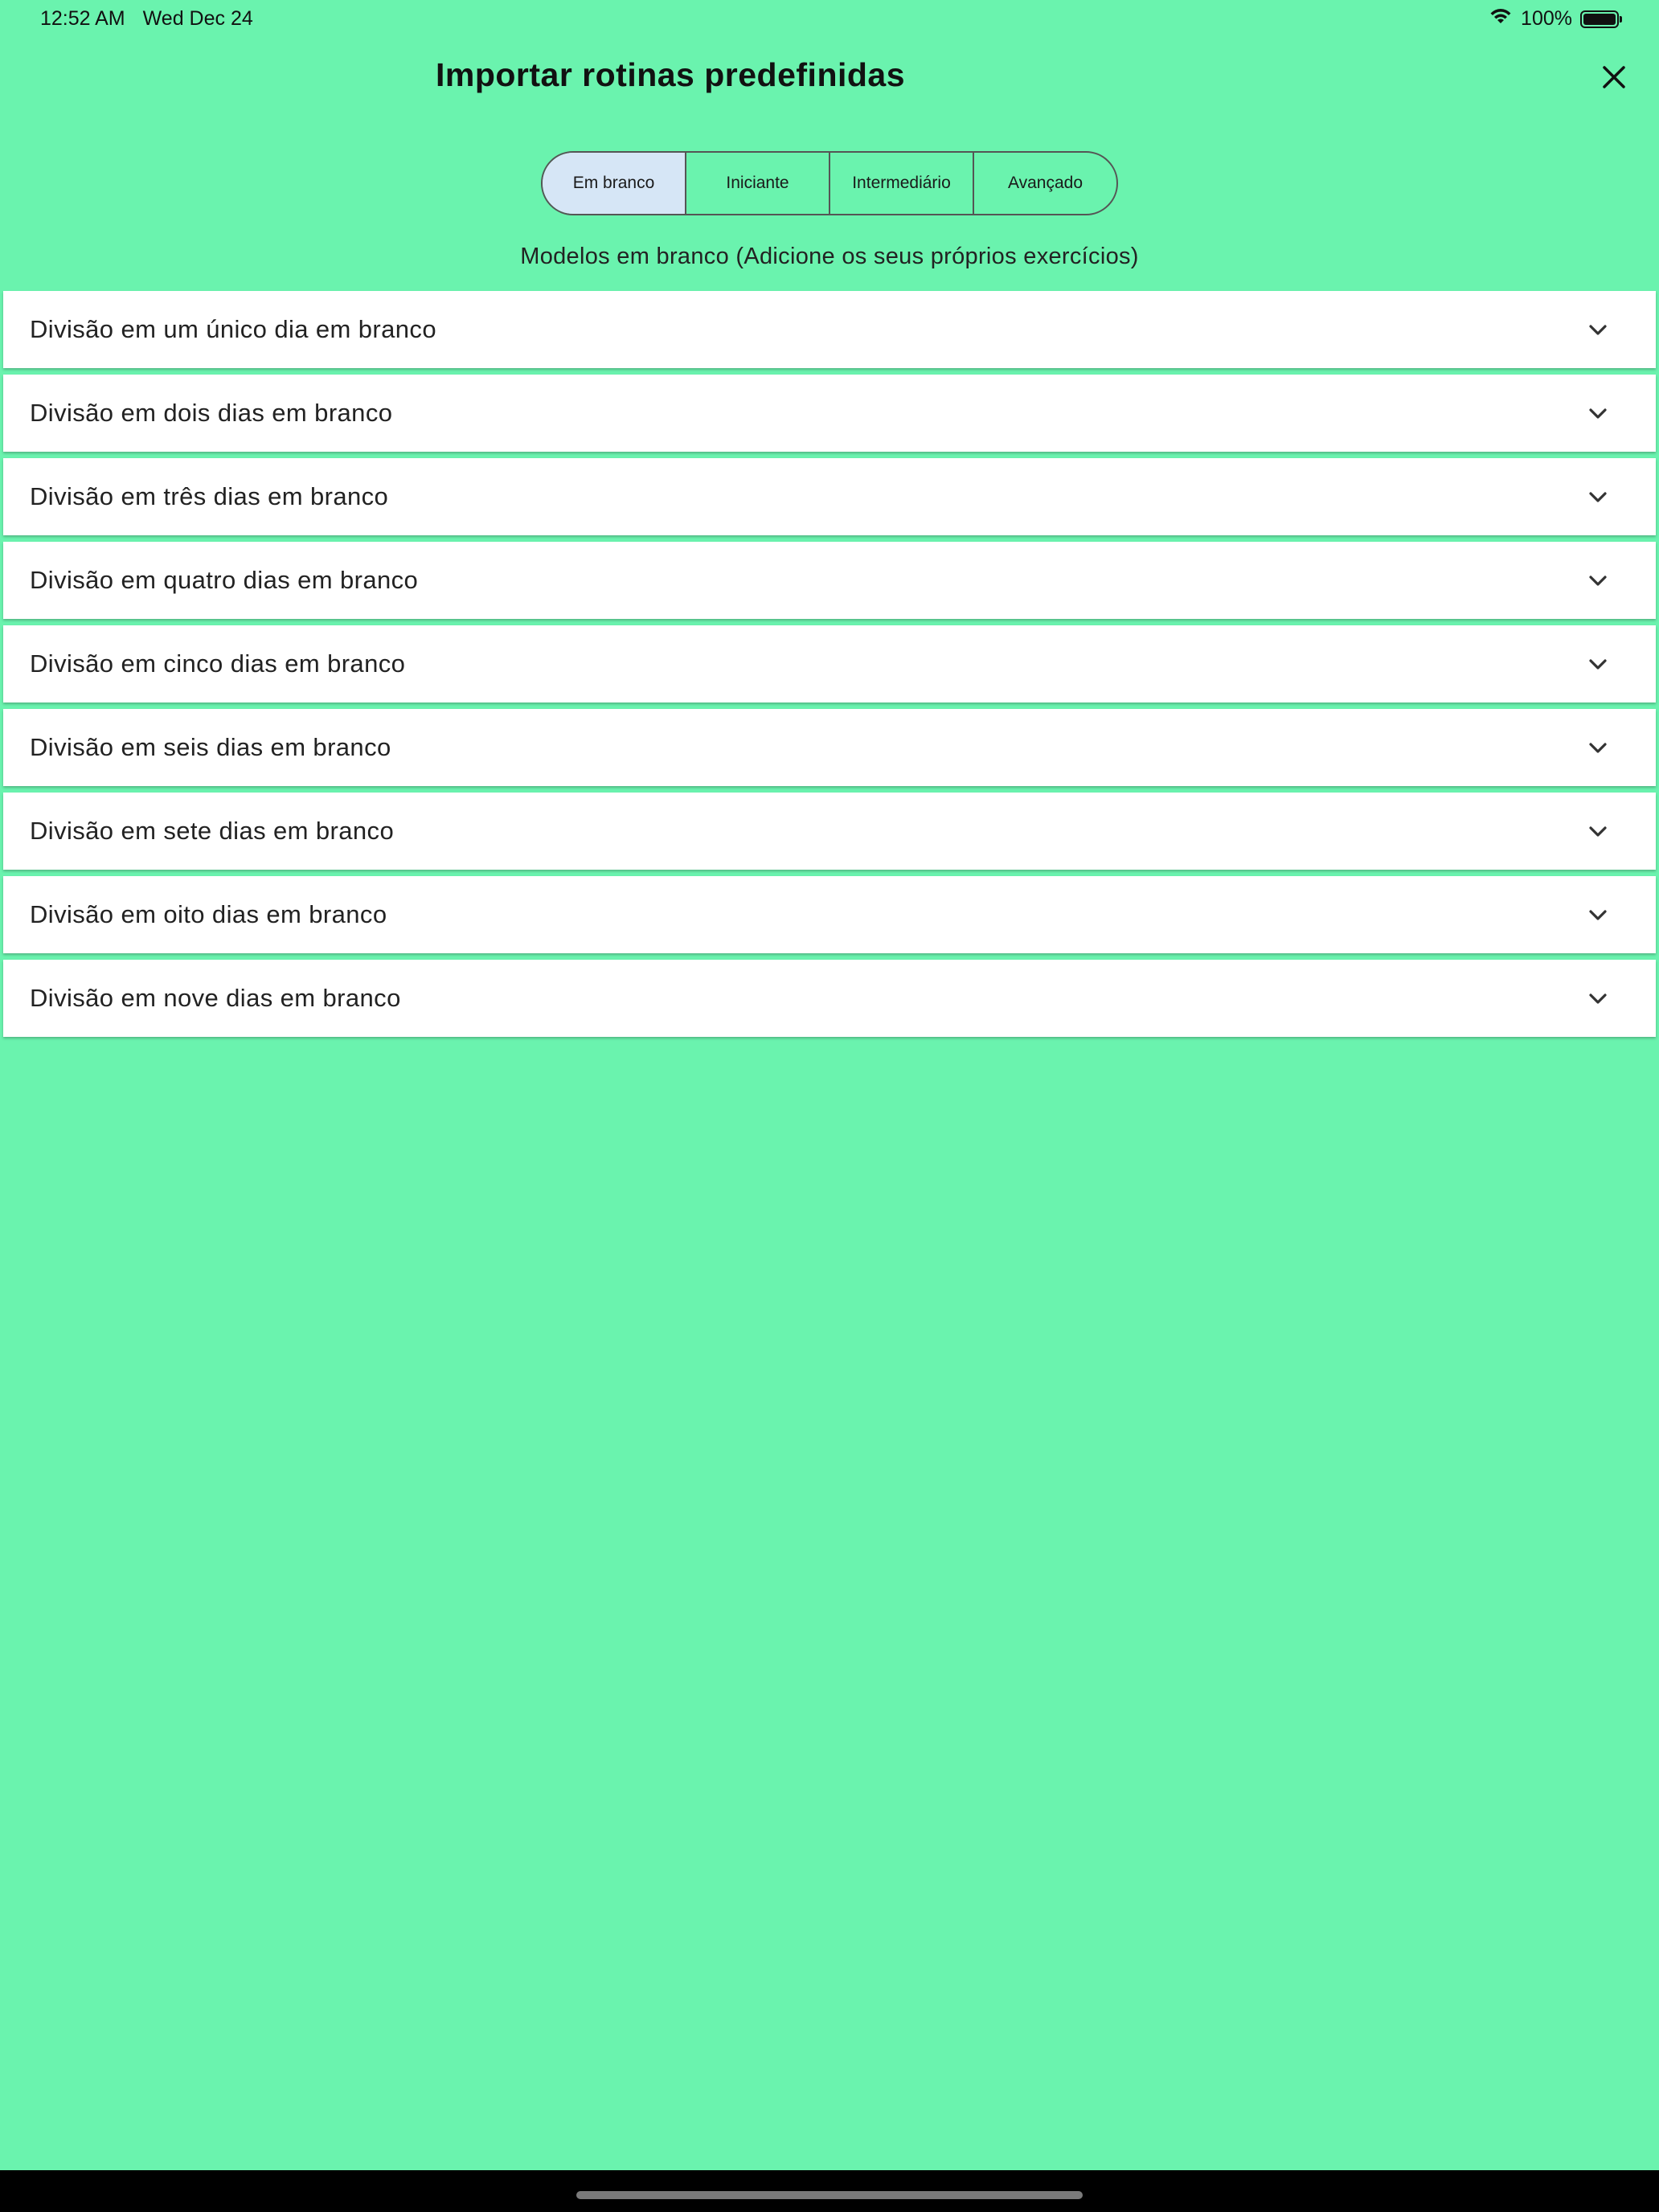 The height and width of the screenshot is (2212, 1659). What do you see at coordinates (829, 413) in the screenshot?
I see `list-item: Divisão em dois dias em branco` at bounding box center [829, 413].